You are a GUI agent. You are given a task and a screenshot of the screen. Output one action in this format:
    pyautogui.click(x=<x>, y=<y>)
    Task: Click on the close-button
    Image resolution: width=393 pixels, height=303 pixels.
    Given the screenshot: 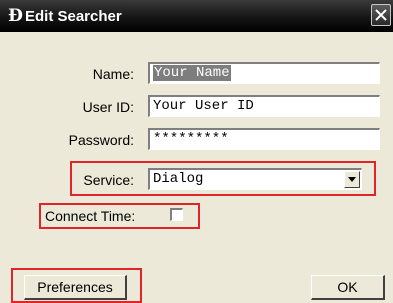 What is the action you would take?
    pyautogui.click(x=381, y=15)
    